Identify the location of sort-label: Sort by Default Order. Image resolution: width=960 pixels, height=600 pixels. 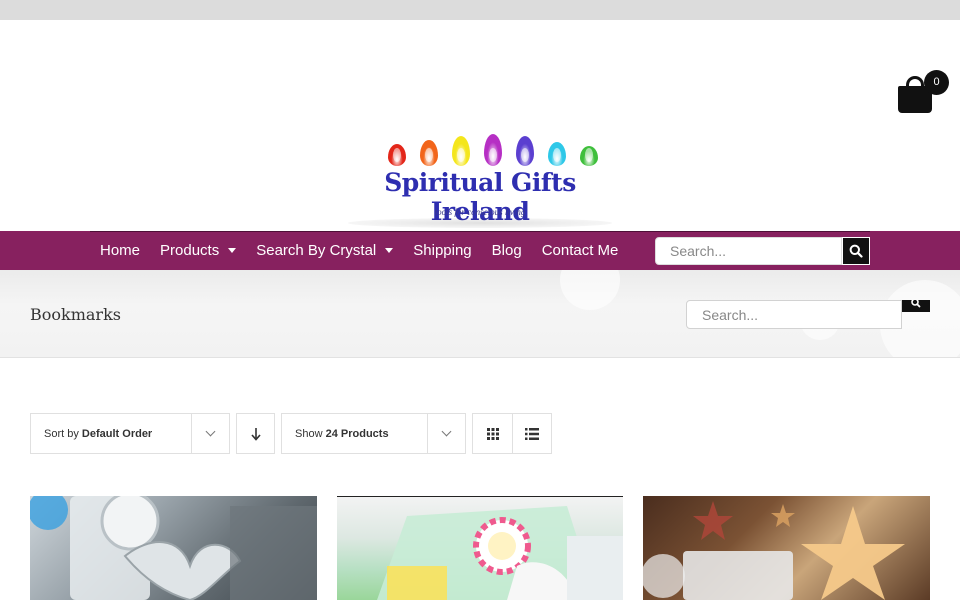
(98, 433).